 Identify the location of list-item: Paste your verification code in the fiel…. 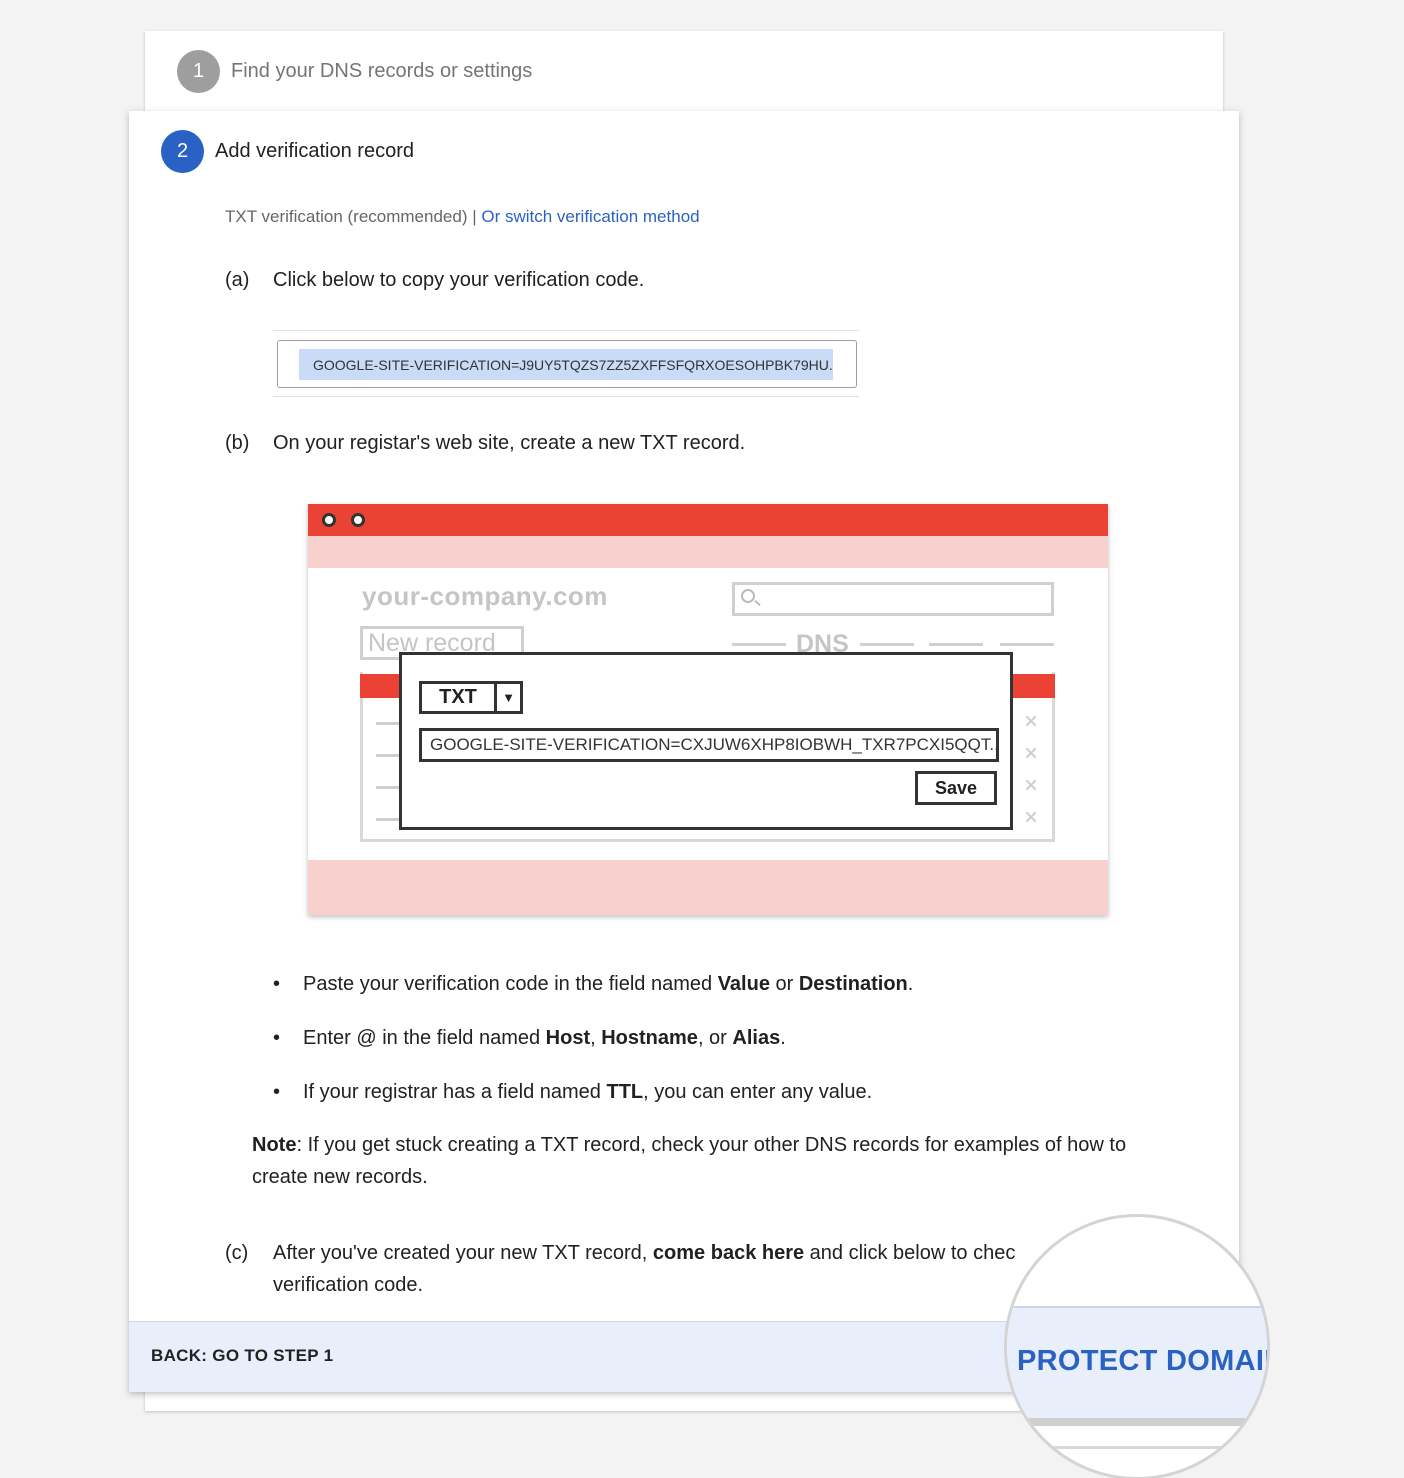
(593, 997).